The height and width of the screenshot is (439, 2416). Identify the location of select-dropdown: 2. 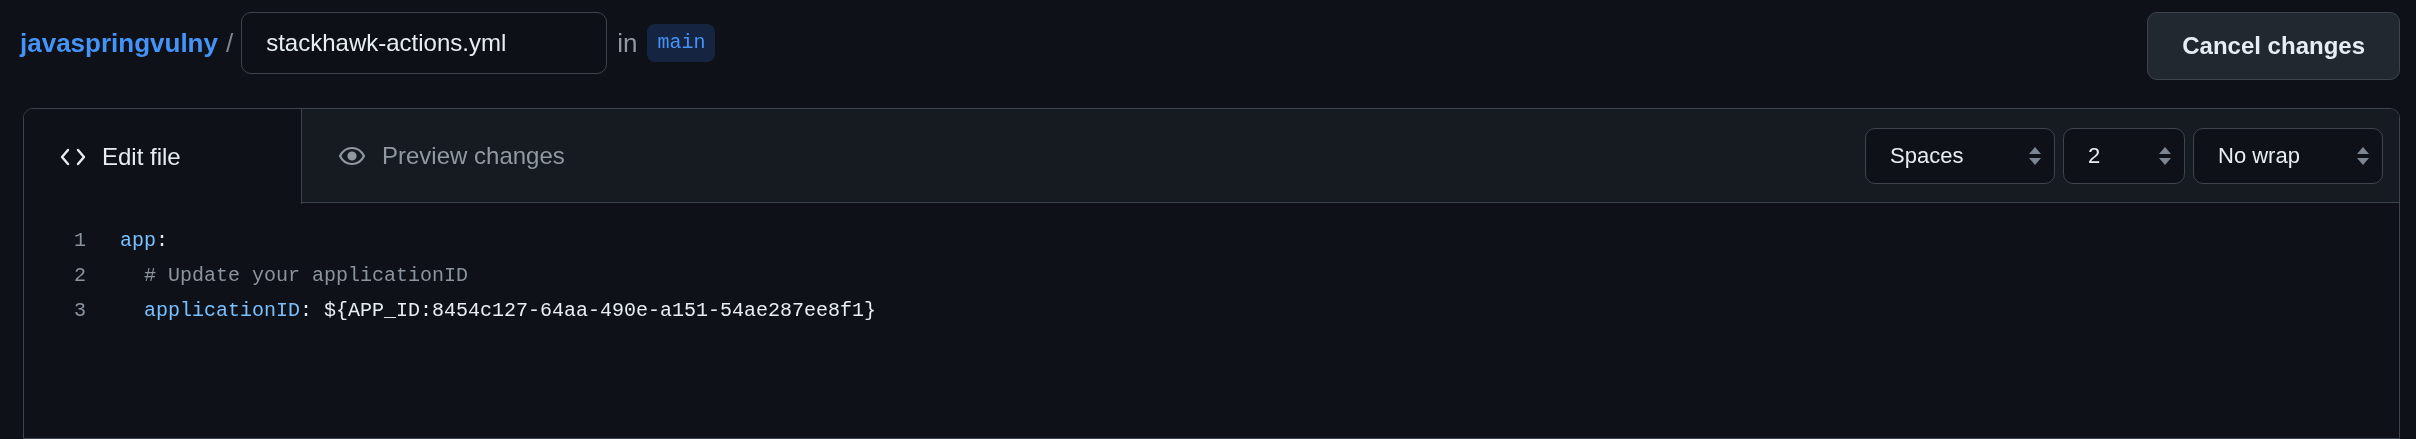
(2124, 155).